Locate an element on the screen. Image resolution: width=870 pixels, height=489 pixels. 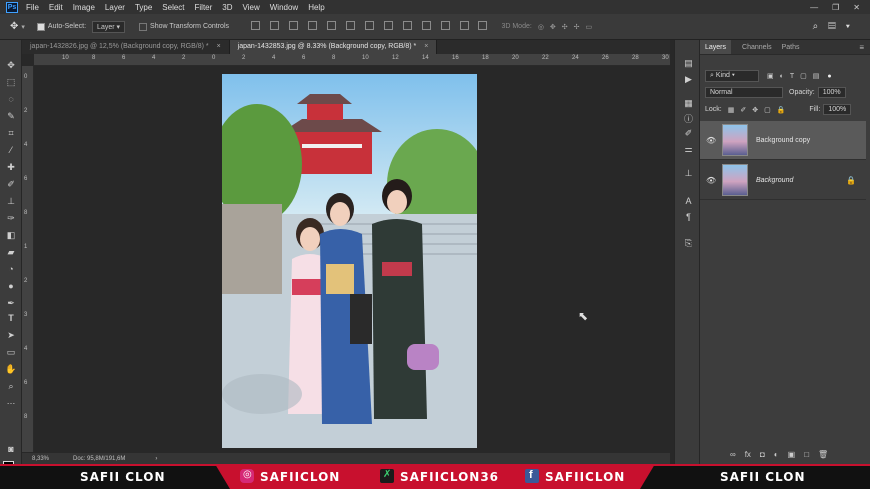
ruler-horizontal: 10 8 6 4 2 0 2 4 6 8 10 12 14 16 18 20 22 24 26 28 30 is located at coordinates (352, 60).